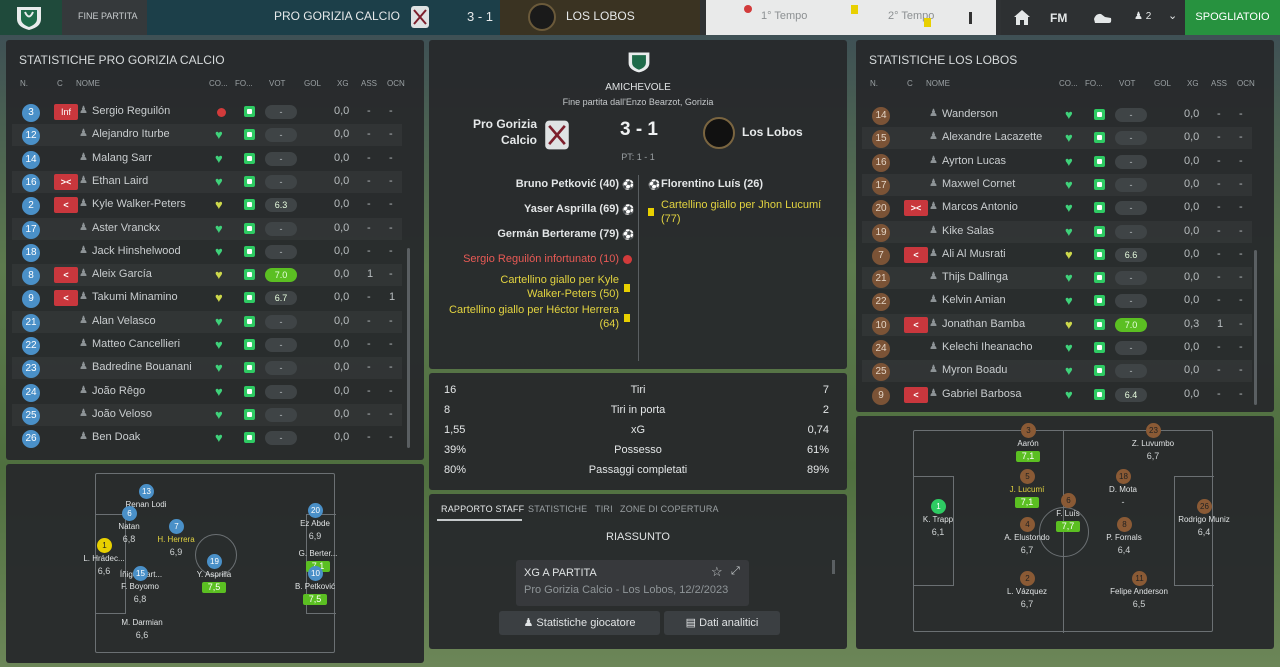  Describe the element at coordinates (974, 254) in the screenshot. I see `player-name: Ali Al Musrati` at that location.